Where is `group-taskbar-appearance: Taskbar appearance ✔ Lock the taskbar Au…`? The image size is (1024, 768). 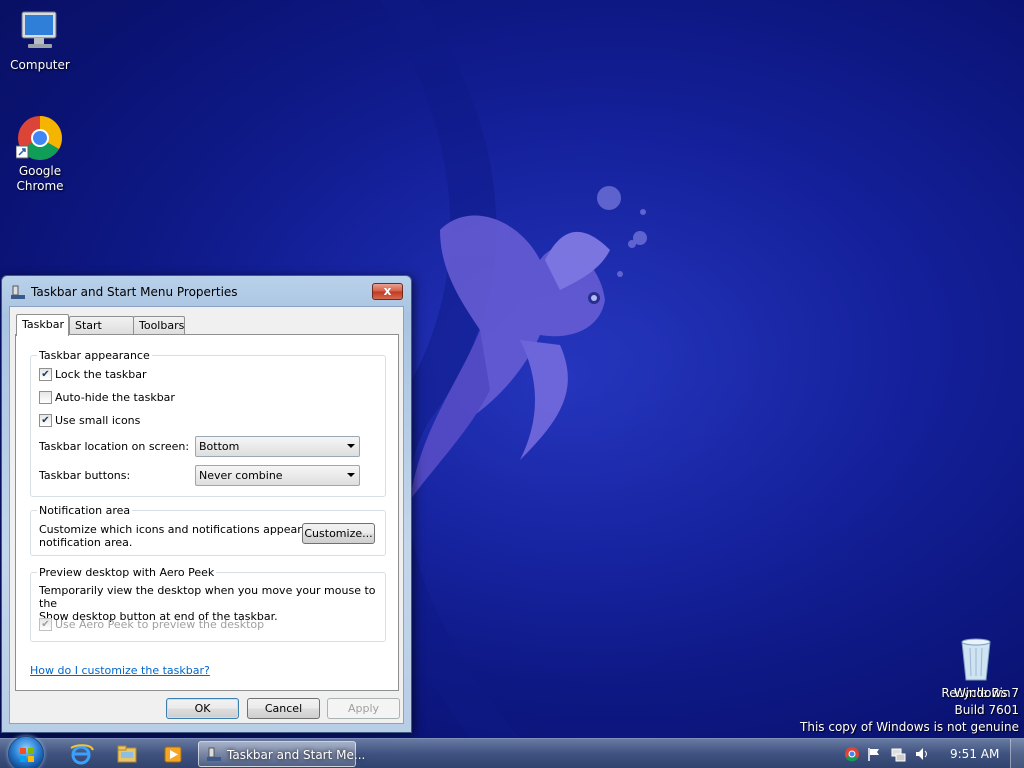
group-taskbar-appearance: Taskbar appearance ✔ Lock the taskbar Au… is located at coordinates (208, 423).